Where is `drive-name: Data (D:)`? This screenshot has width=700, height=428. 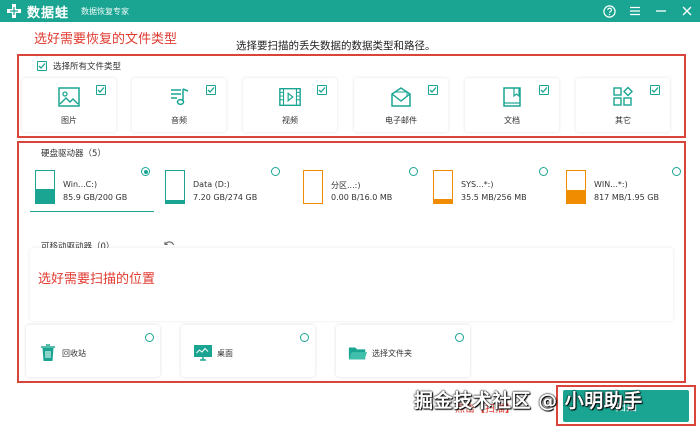
drive-name: Data (D:) is located at coordinates (211, 184).